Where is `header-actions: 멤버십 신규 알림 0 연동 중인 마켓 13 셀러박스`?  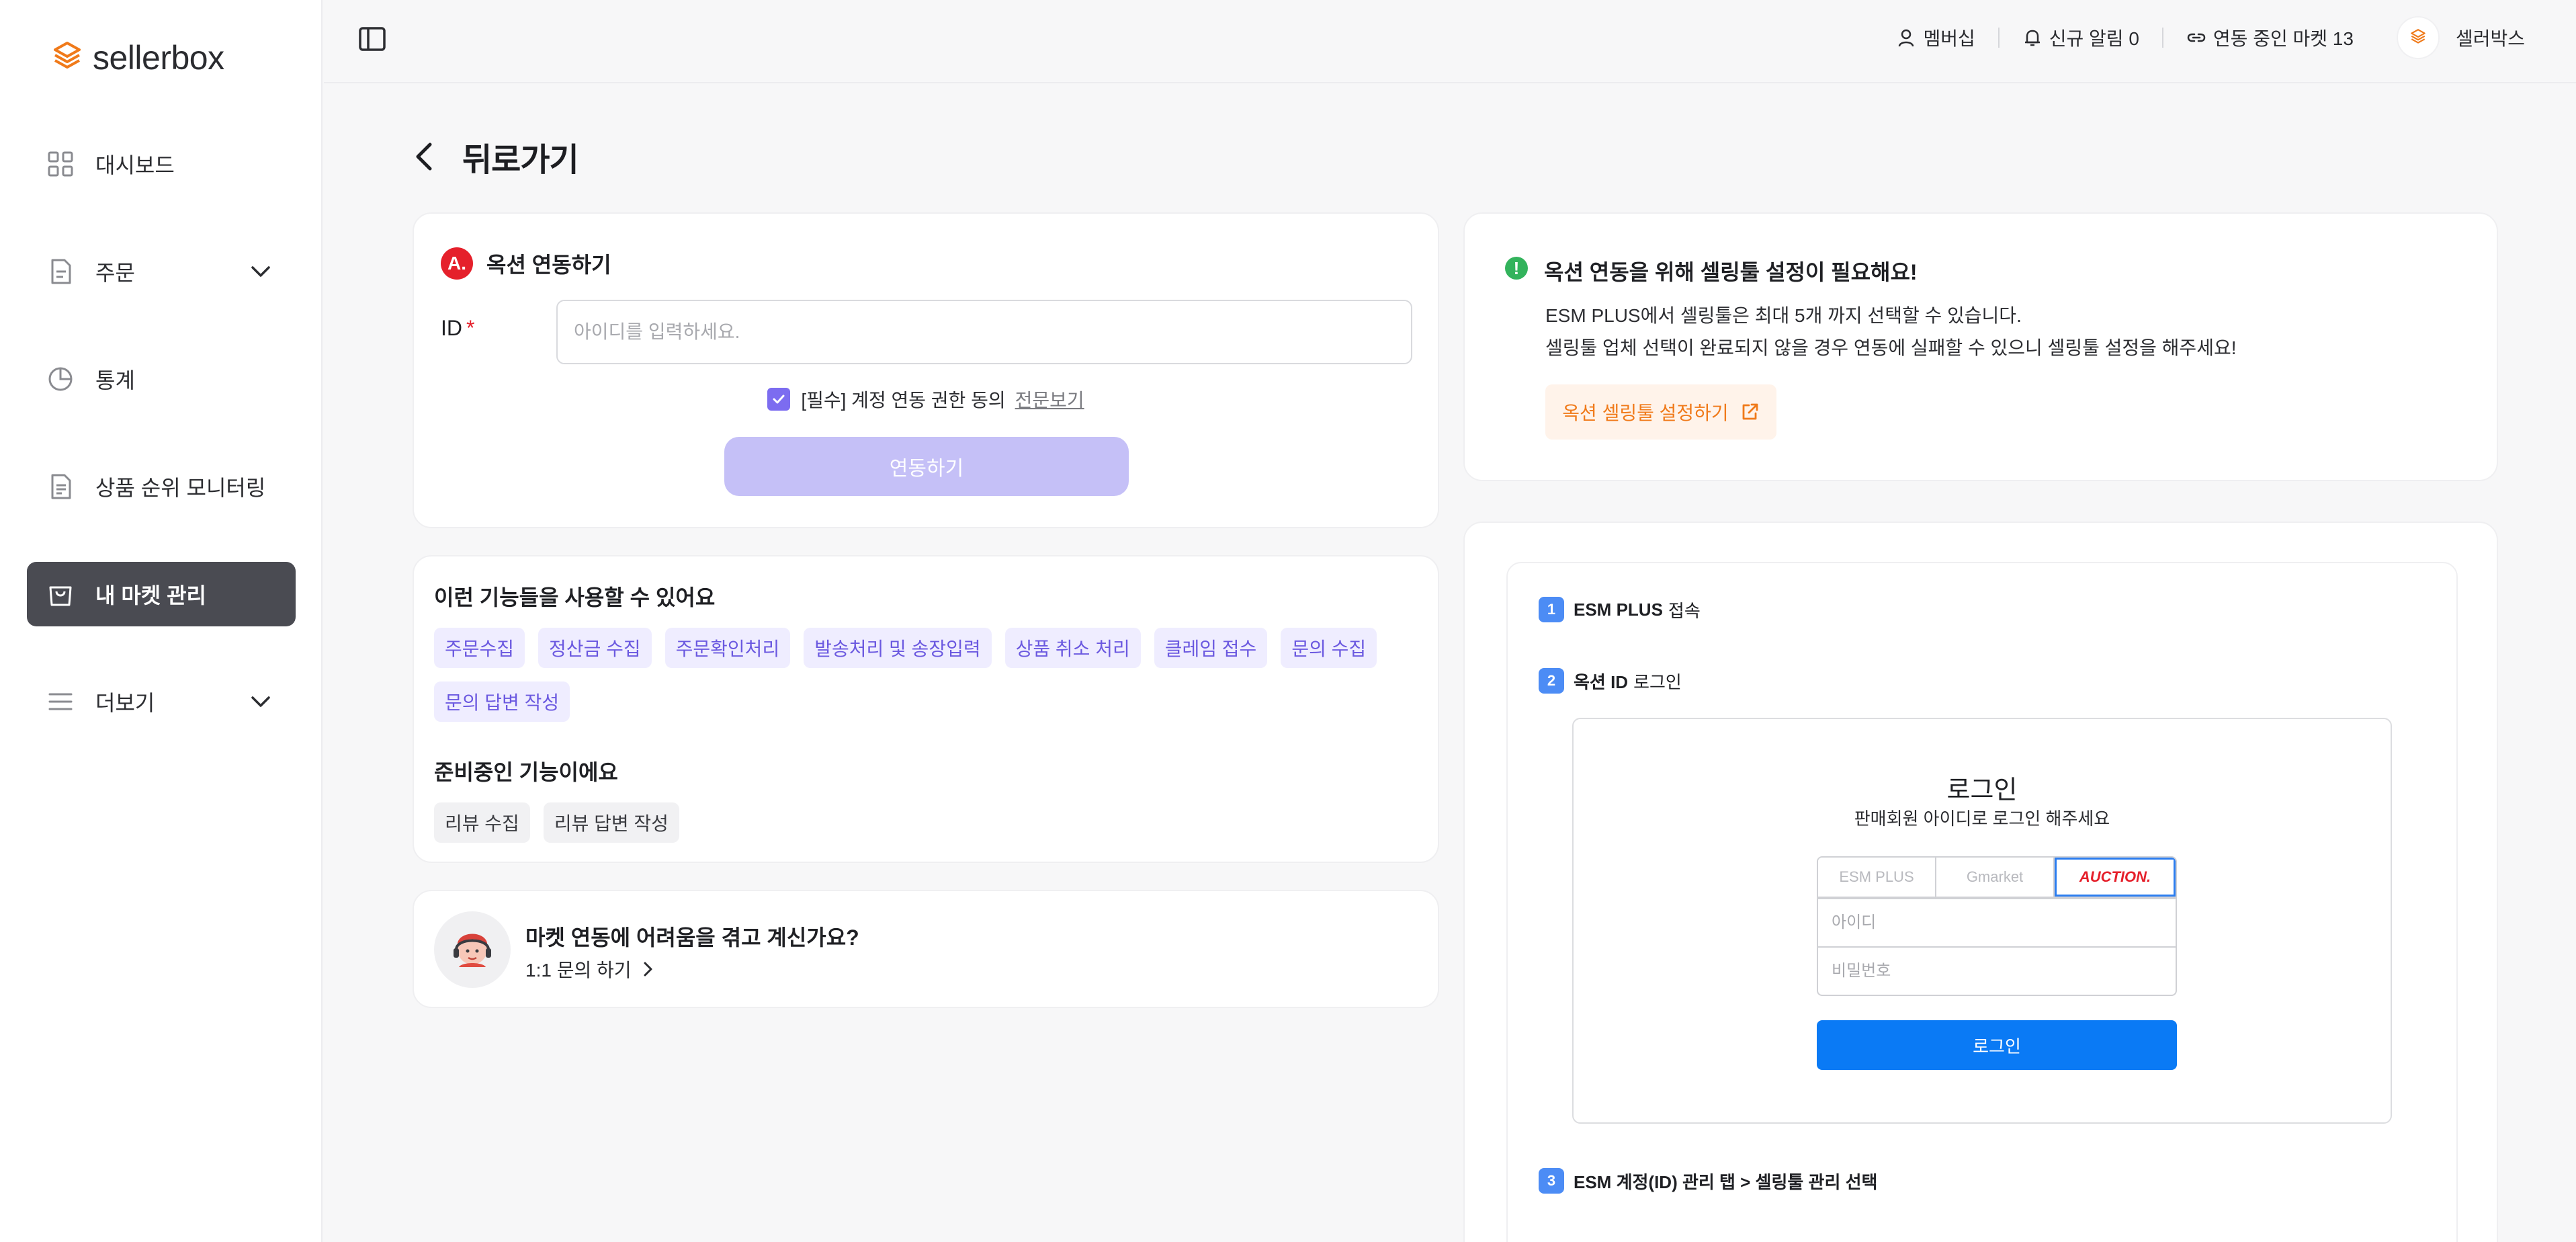 header-actions: 멤버십 신규 알림 0 연동 중인 마켓 13 셀러박스 is located at coordinates (2210, 37).